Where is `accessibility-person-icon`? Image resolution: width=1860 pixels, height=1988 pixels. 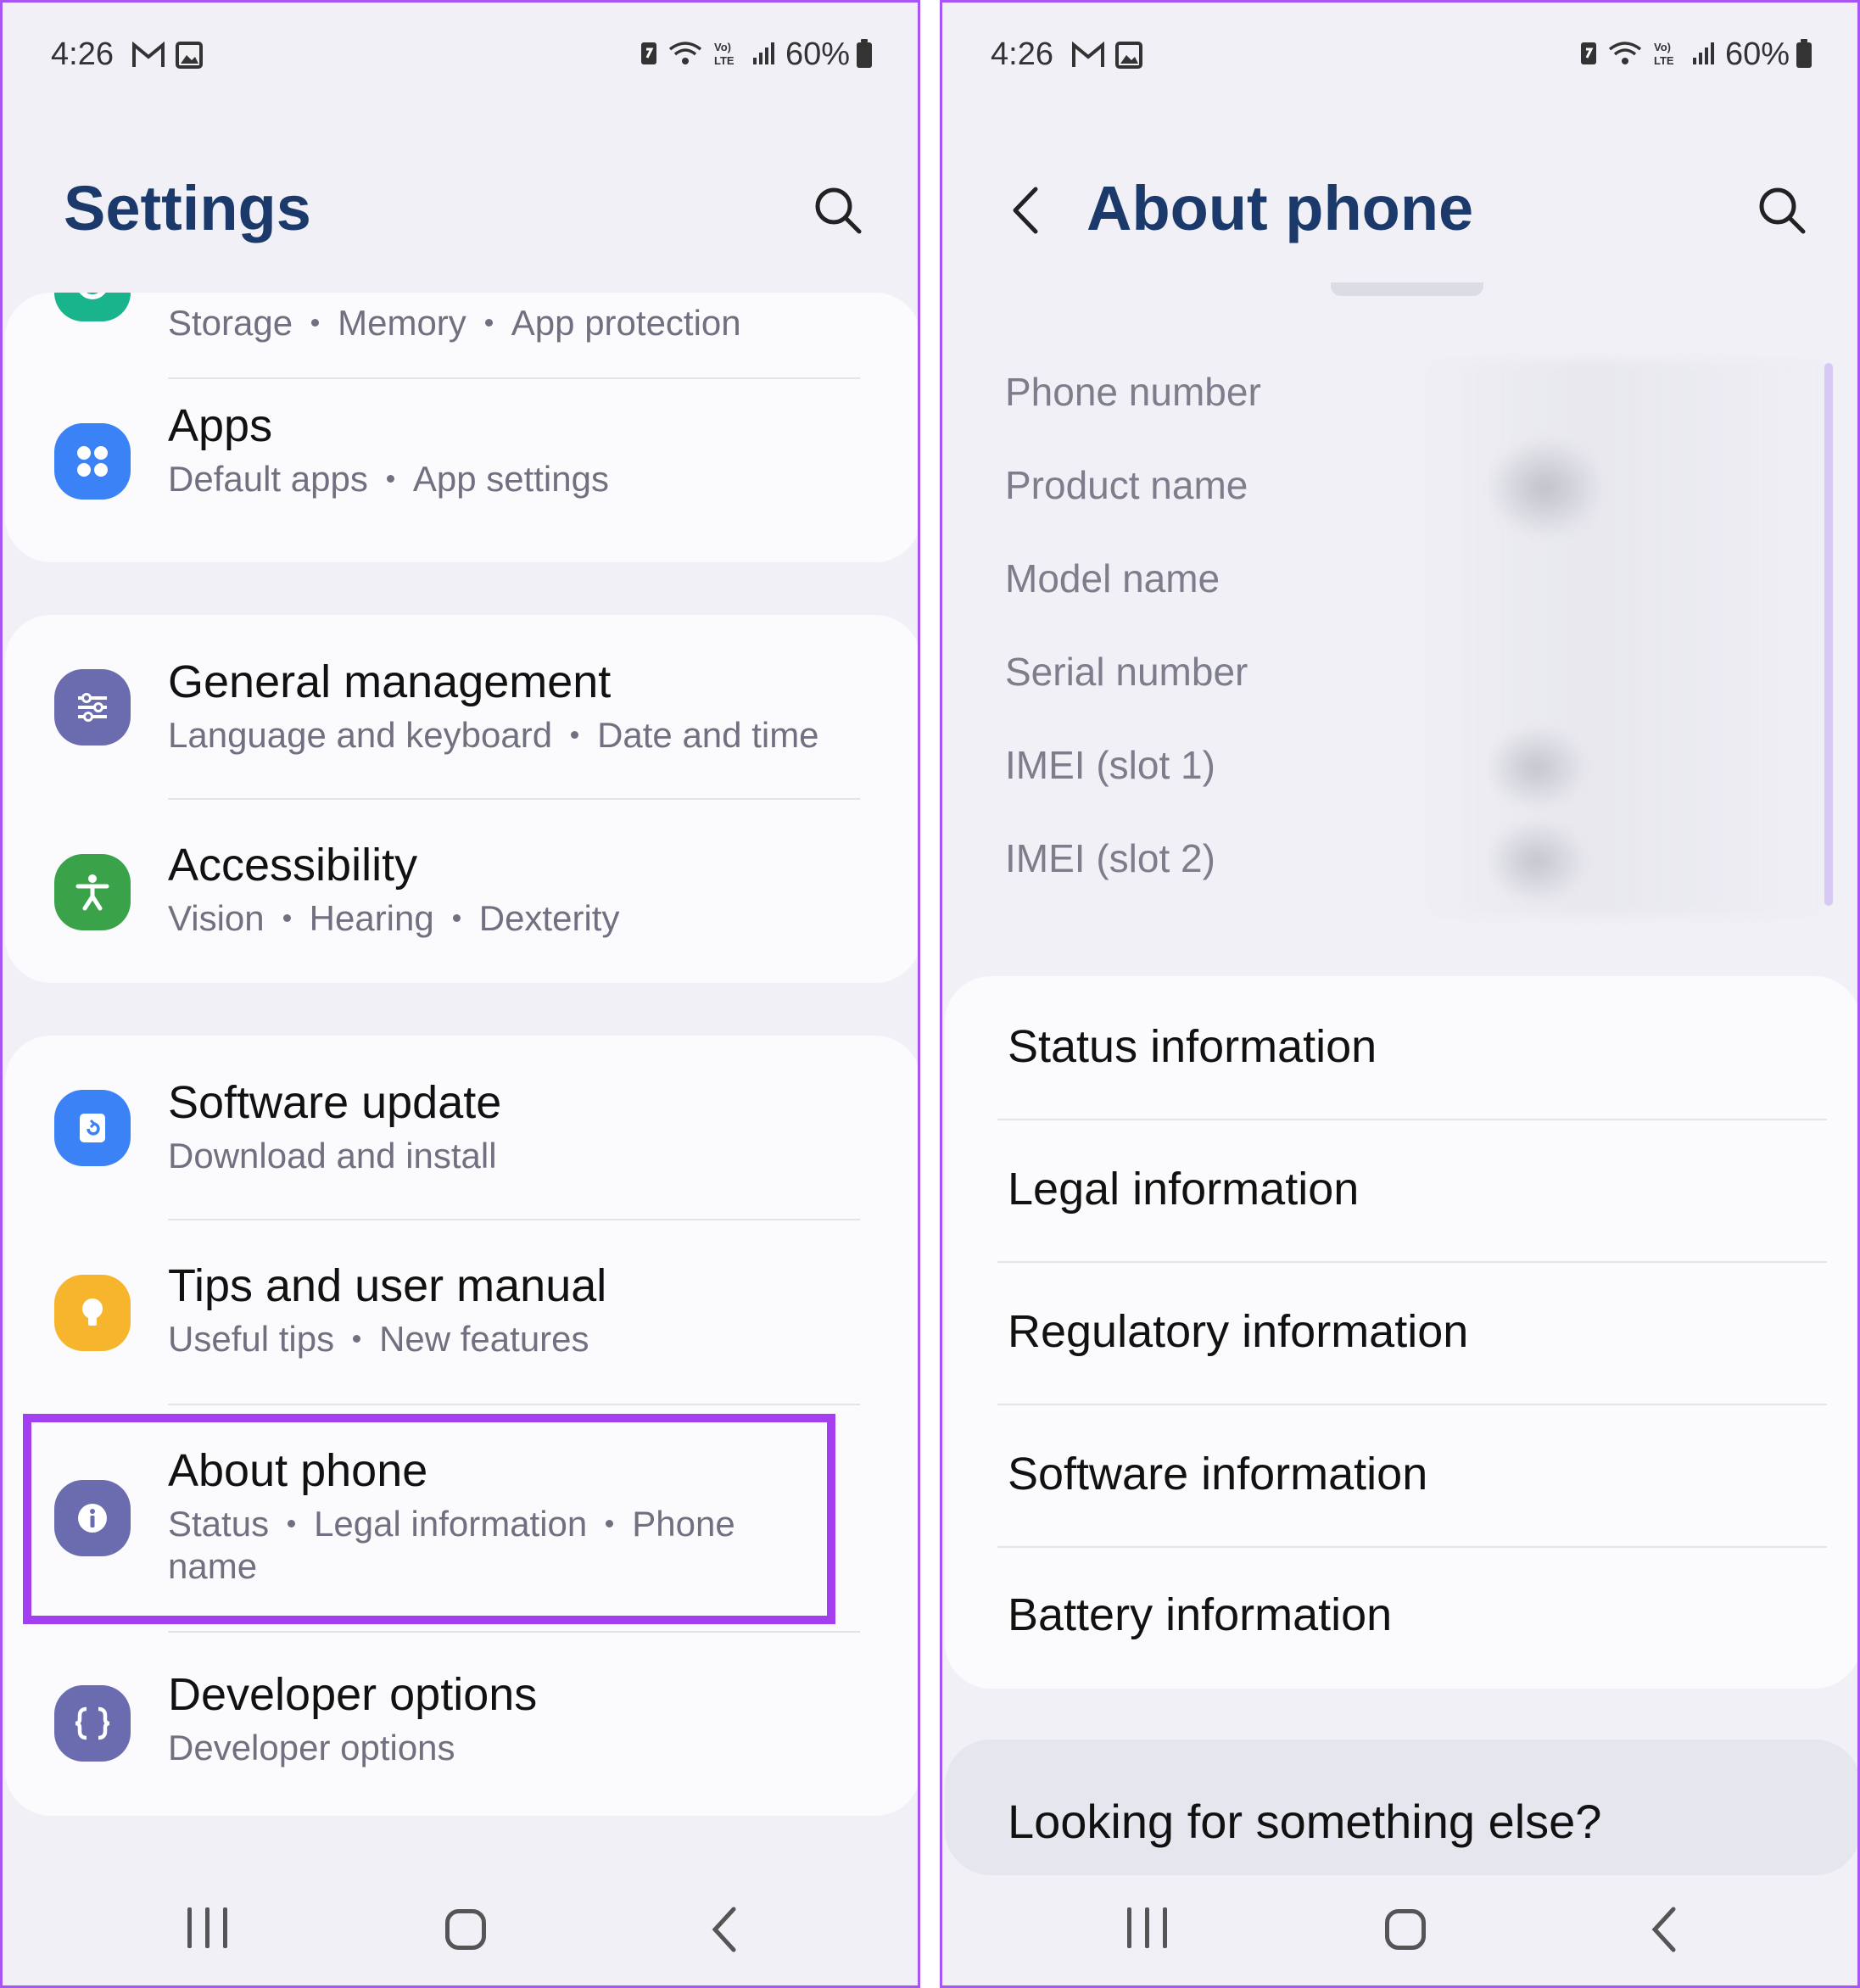
accessibility-person-icon is located at coordinates (92, 892).